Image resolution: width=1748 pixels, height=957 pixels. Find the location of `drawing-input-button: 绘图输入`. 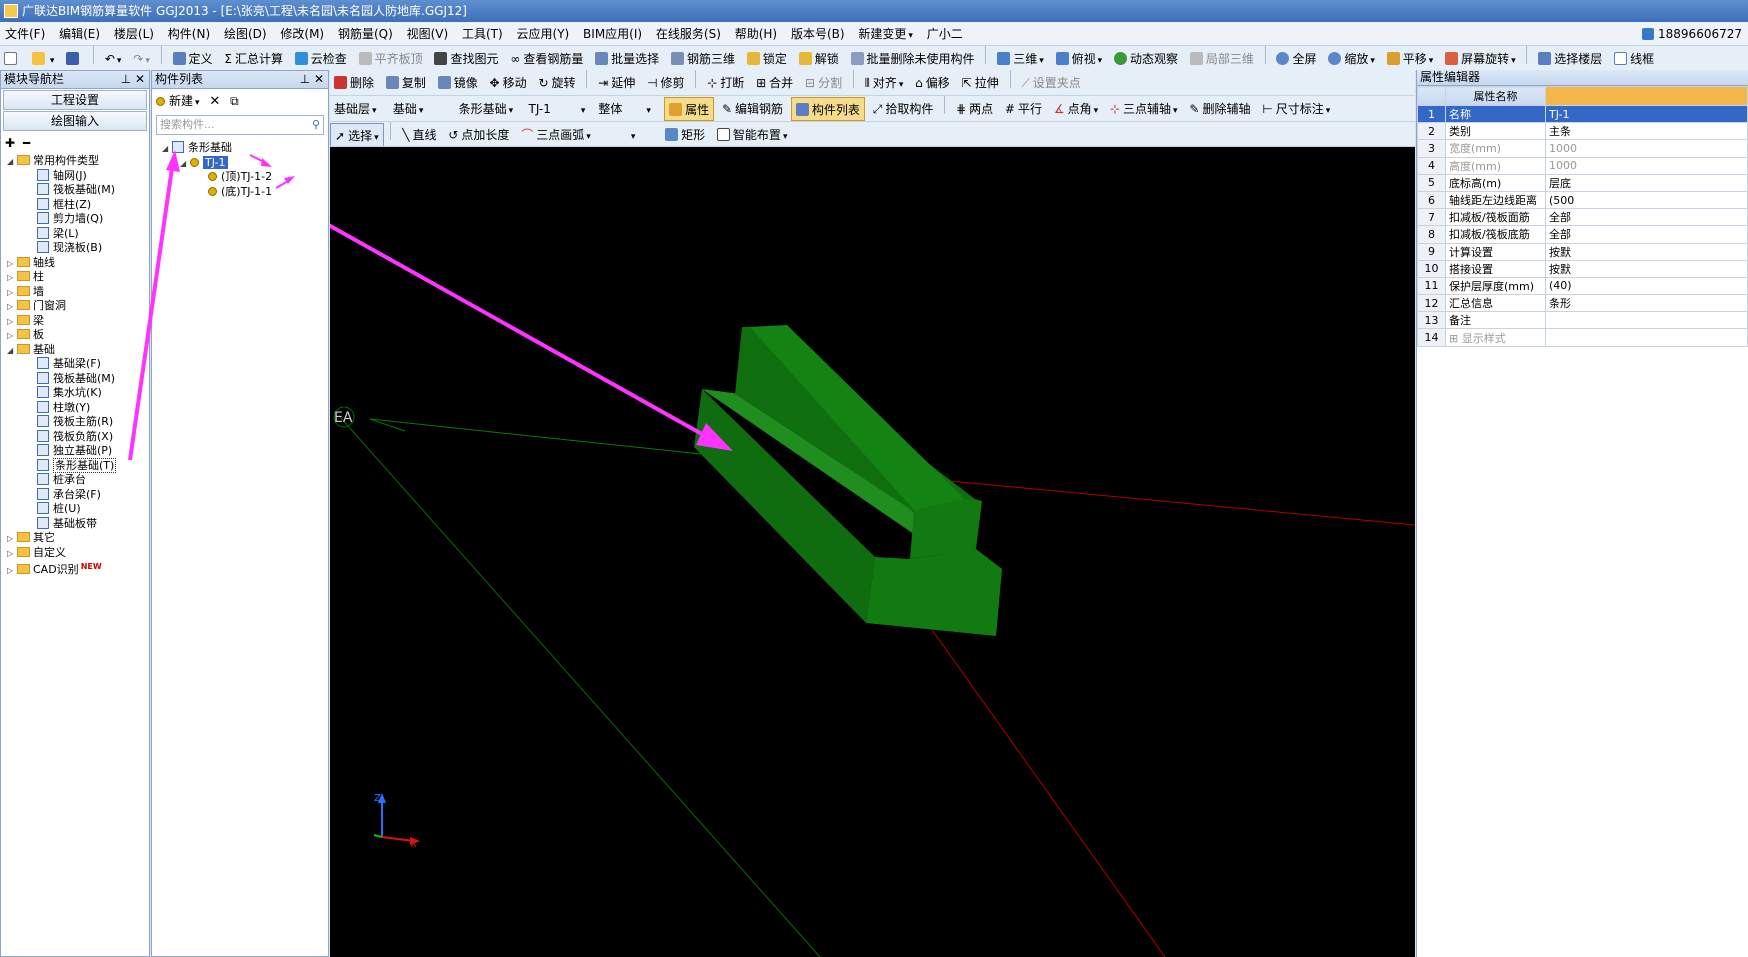

drawing-input-button: 绘图输入 is located at coordinates (75, 121).